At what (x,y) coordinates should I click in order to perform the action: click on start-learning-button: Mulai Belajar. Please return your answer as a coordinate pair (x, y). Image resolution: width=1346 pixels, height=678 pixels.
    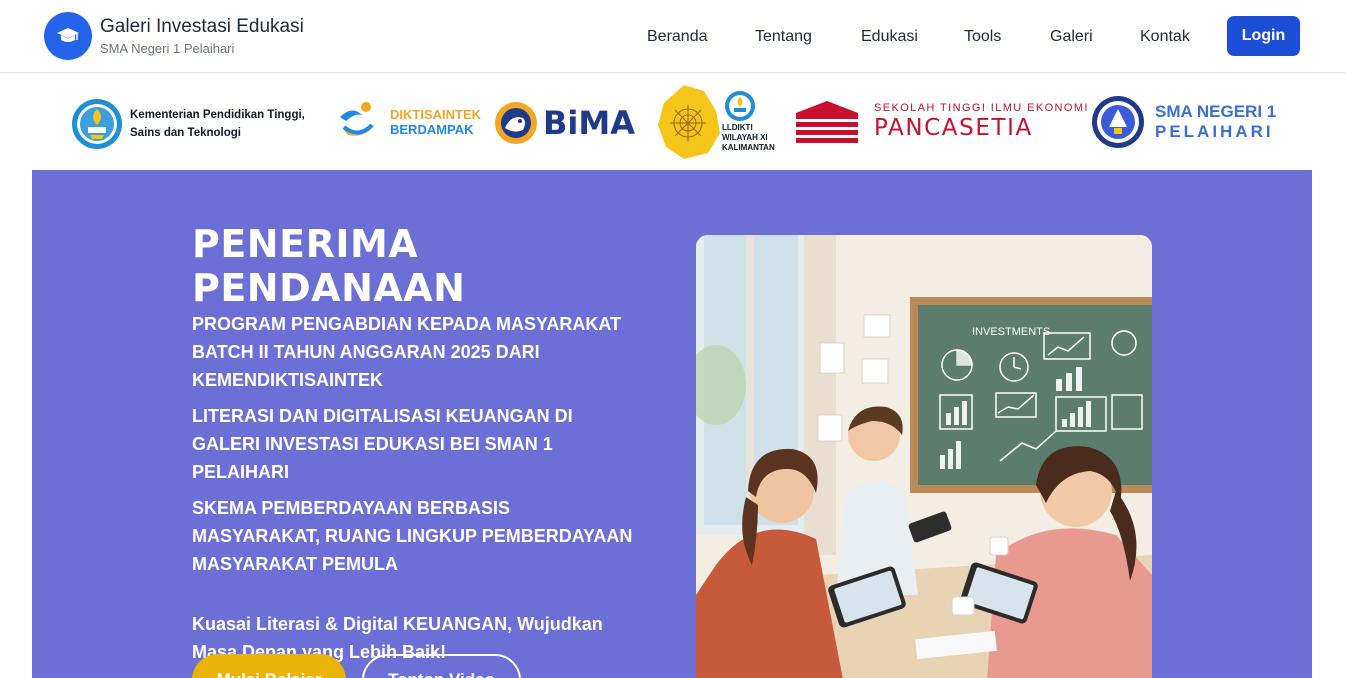
    Looking at the image, I should click on (269, 666).